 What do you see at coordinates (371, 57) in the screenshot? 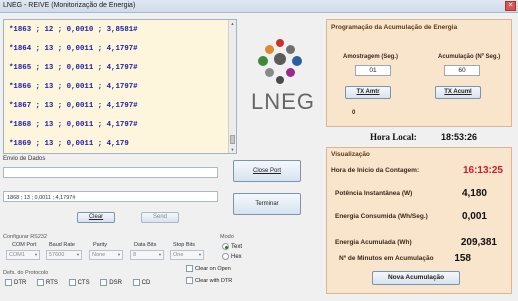
I see `sample-label: Amostragem (Seg.)` at bounding box center [371, 57].